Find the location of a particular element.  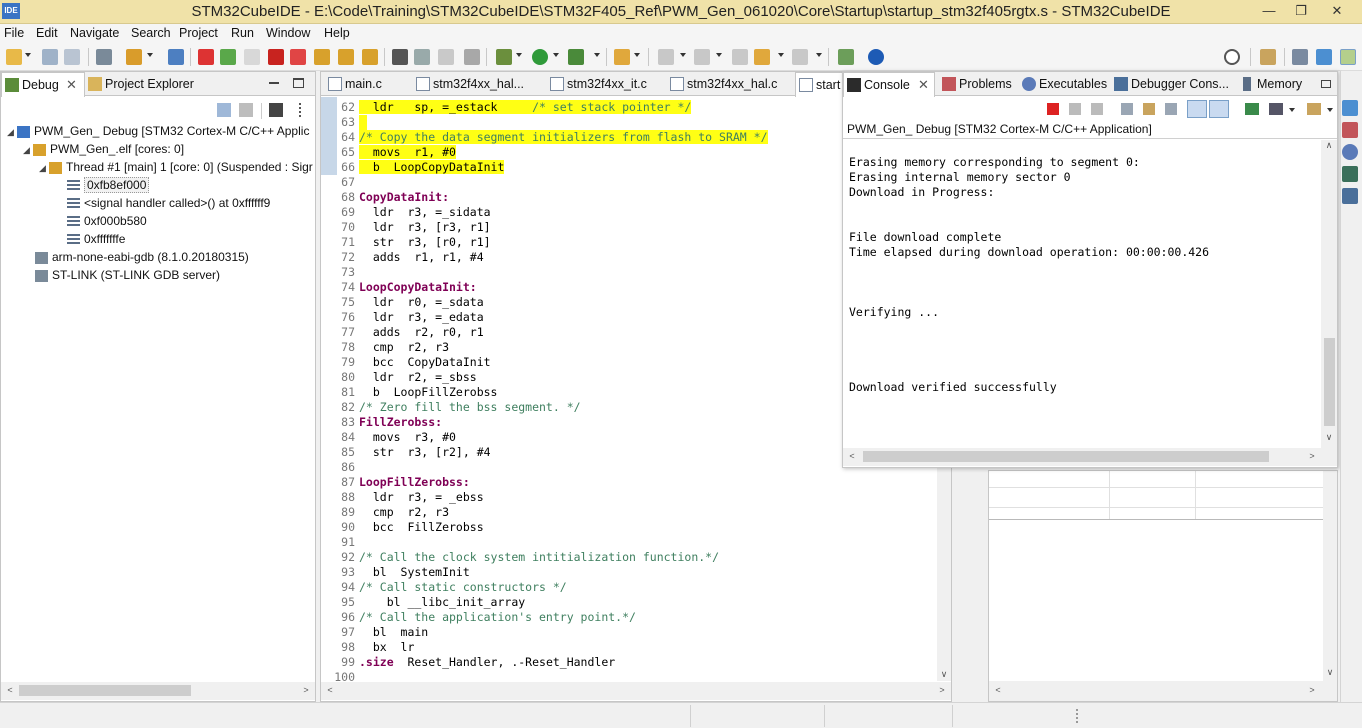

disconnect-icon is located at coordinates (298, 57).